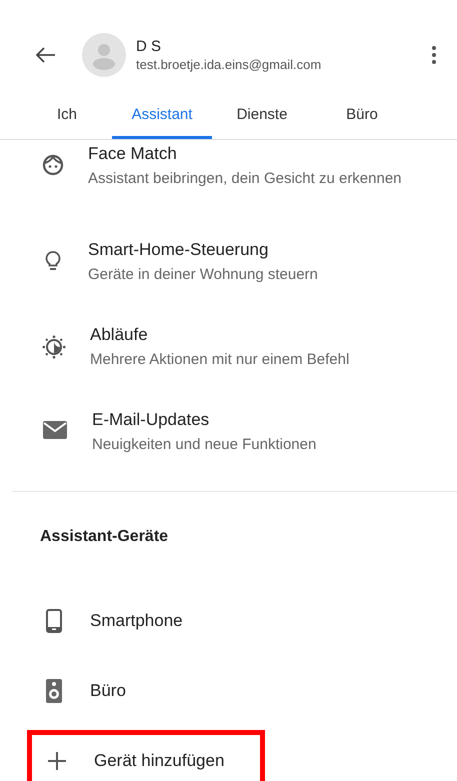 Image resolution: width=457 pixels, height=781 pixels. What do you see at coordinates (162, 116) in the screenshot?
I see `tab: Assistant` at bounding box center [162, 116].